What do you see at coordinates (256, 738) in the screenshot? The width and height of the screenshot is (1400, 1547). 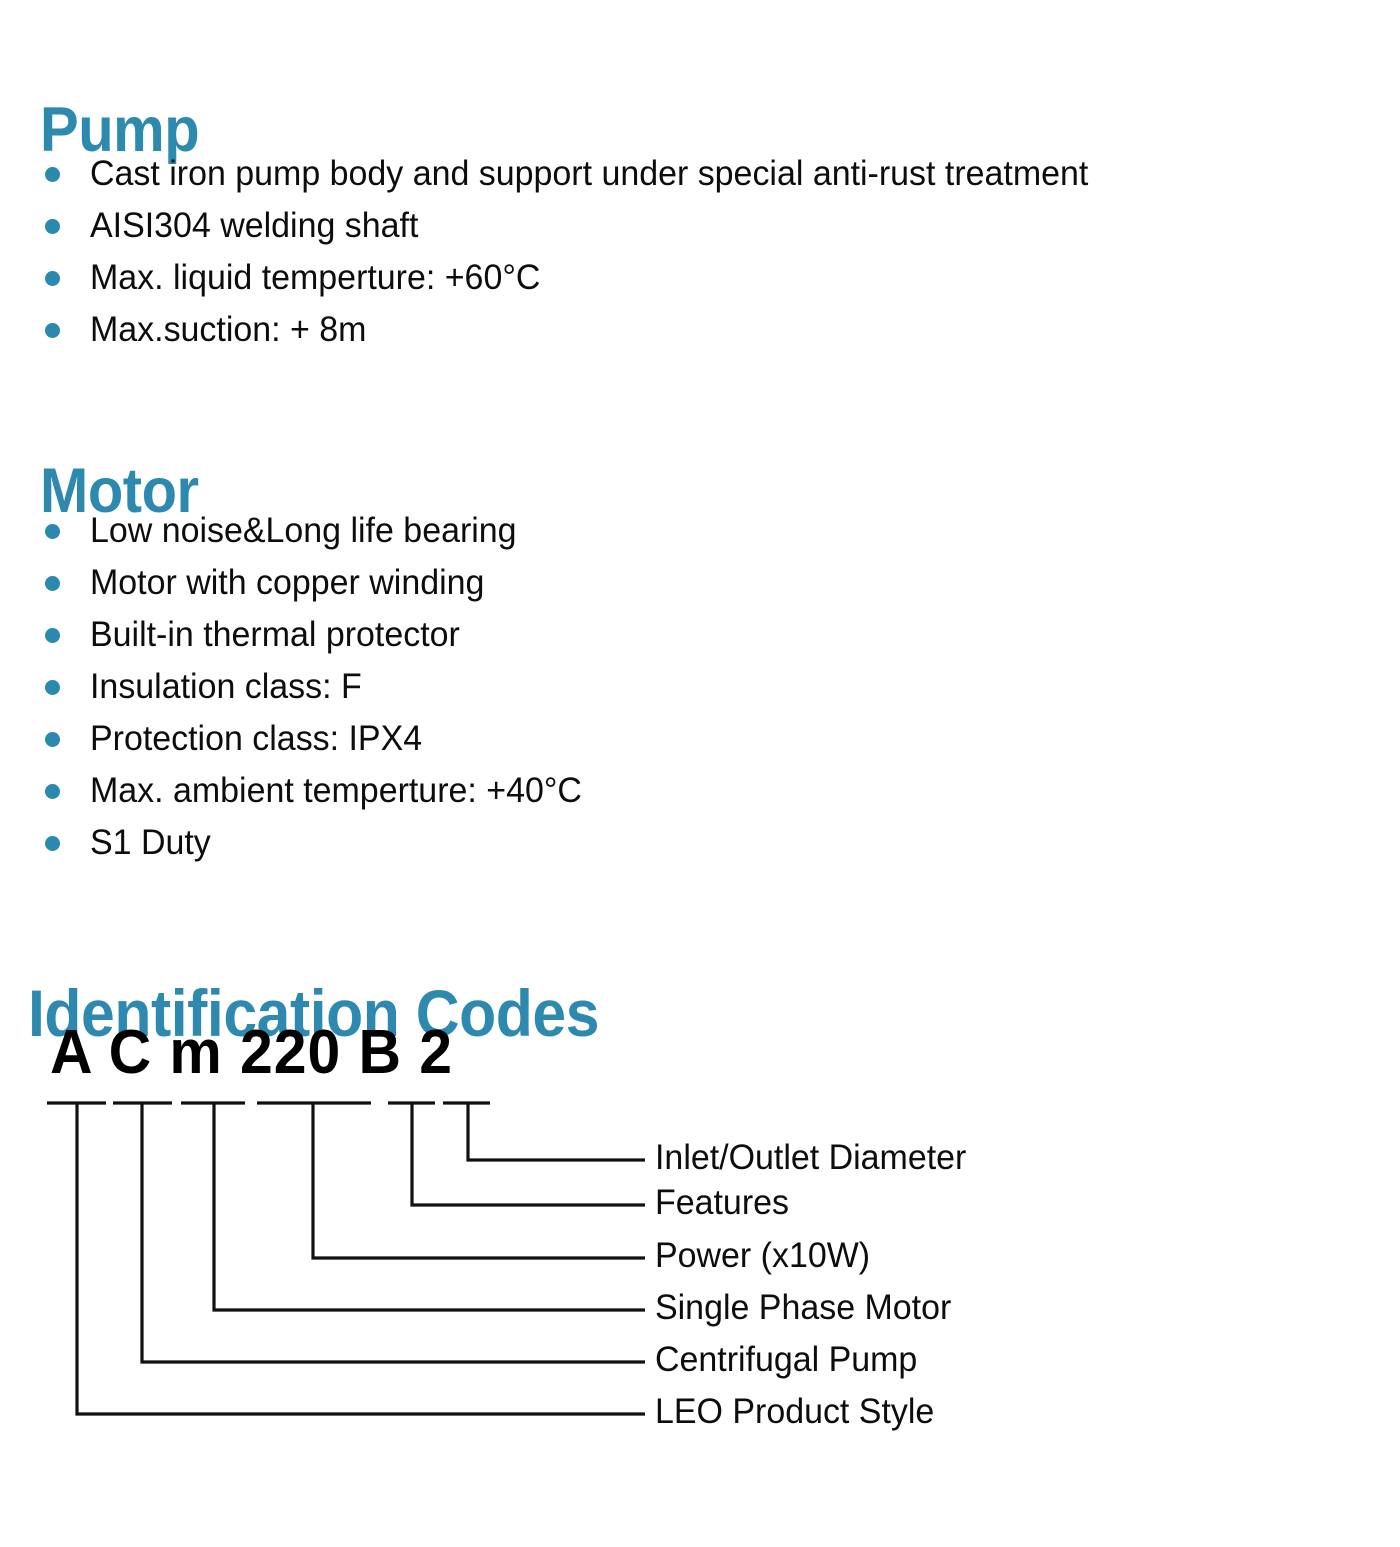 I see `list-item-label: Protection class: IPX4` at bounding box center [256, 738].